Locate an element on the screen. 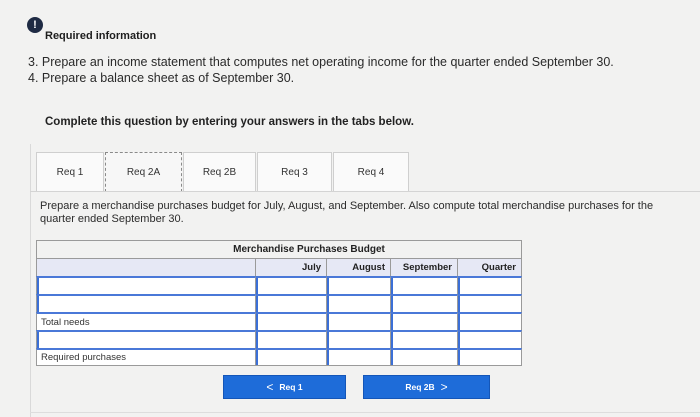 Image resolution: width=700 pixels, height=417 pixels. tab-req-2a: Req 2A is located at coordinates (143, 172).